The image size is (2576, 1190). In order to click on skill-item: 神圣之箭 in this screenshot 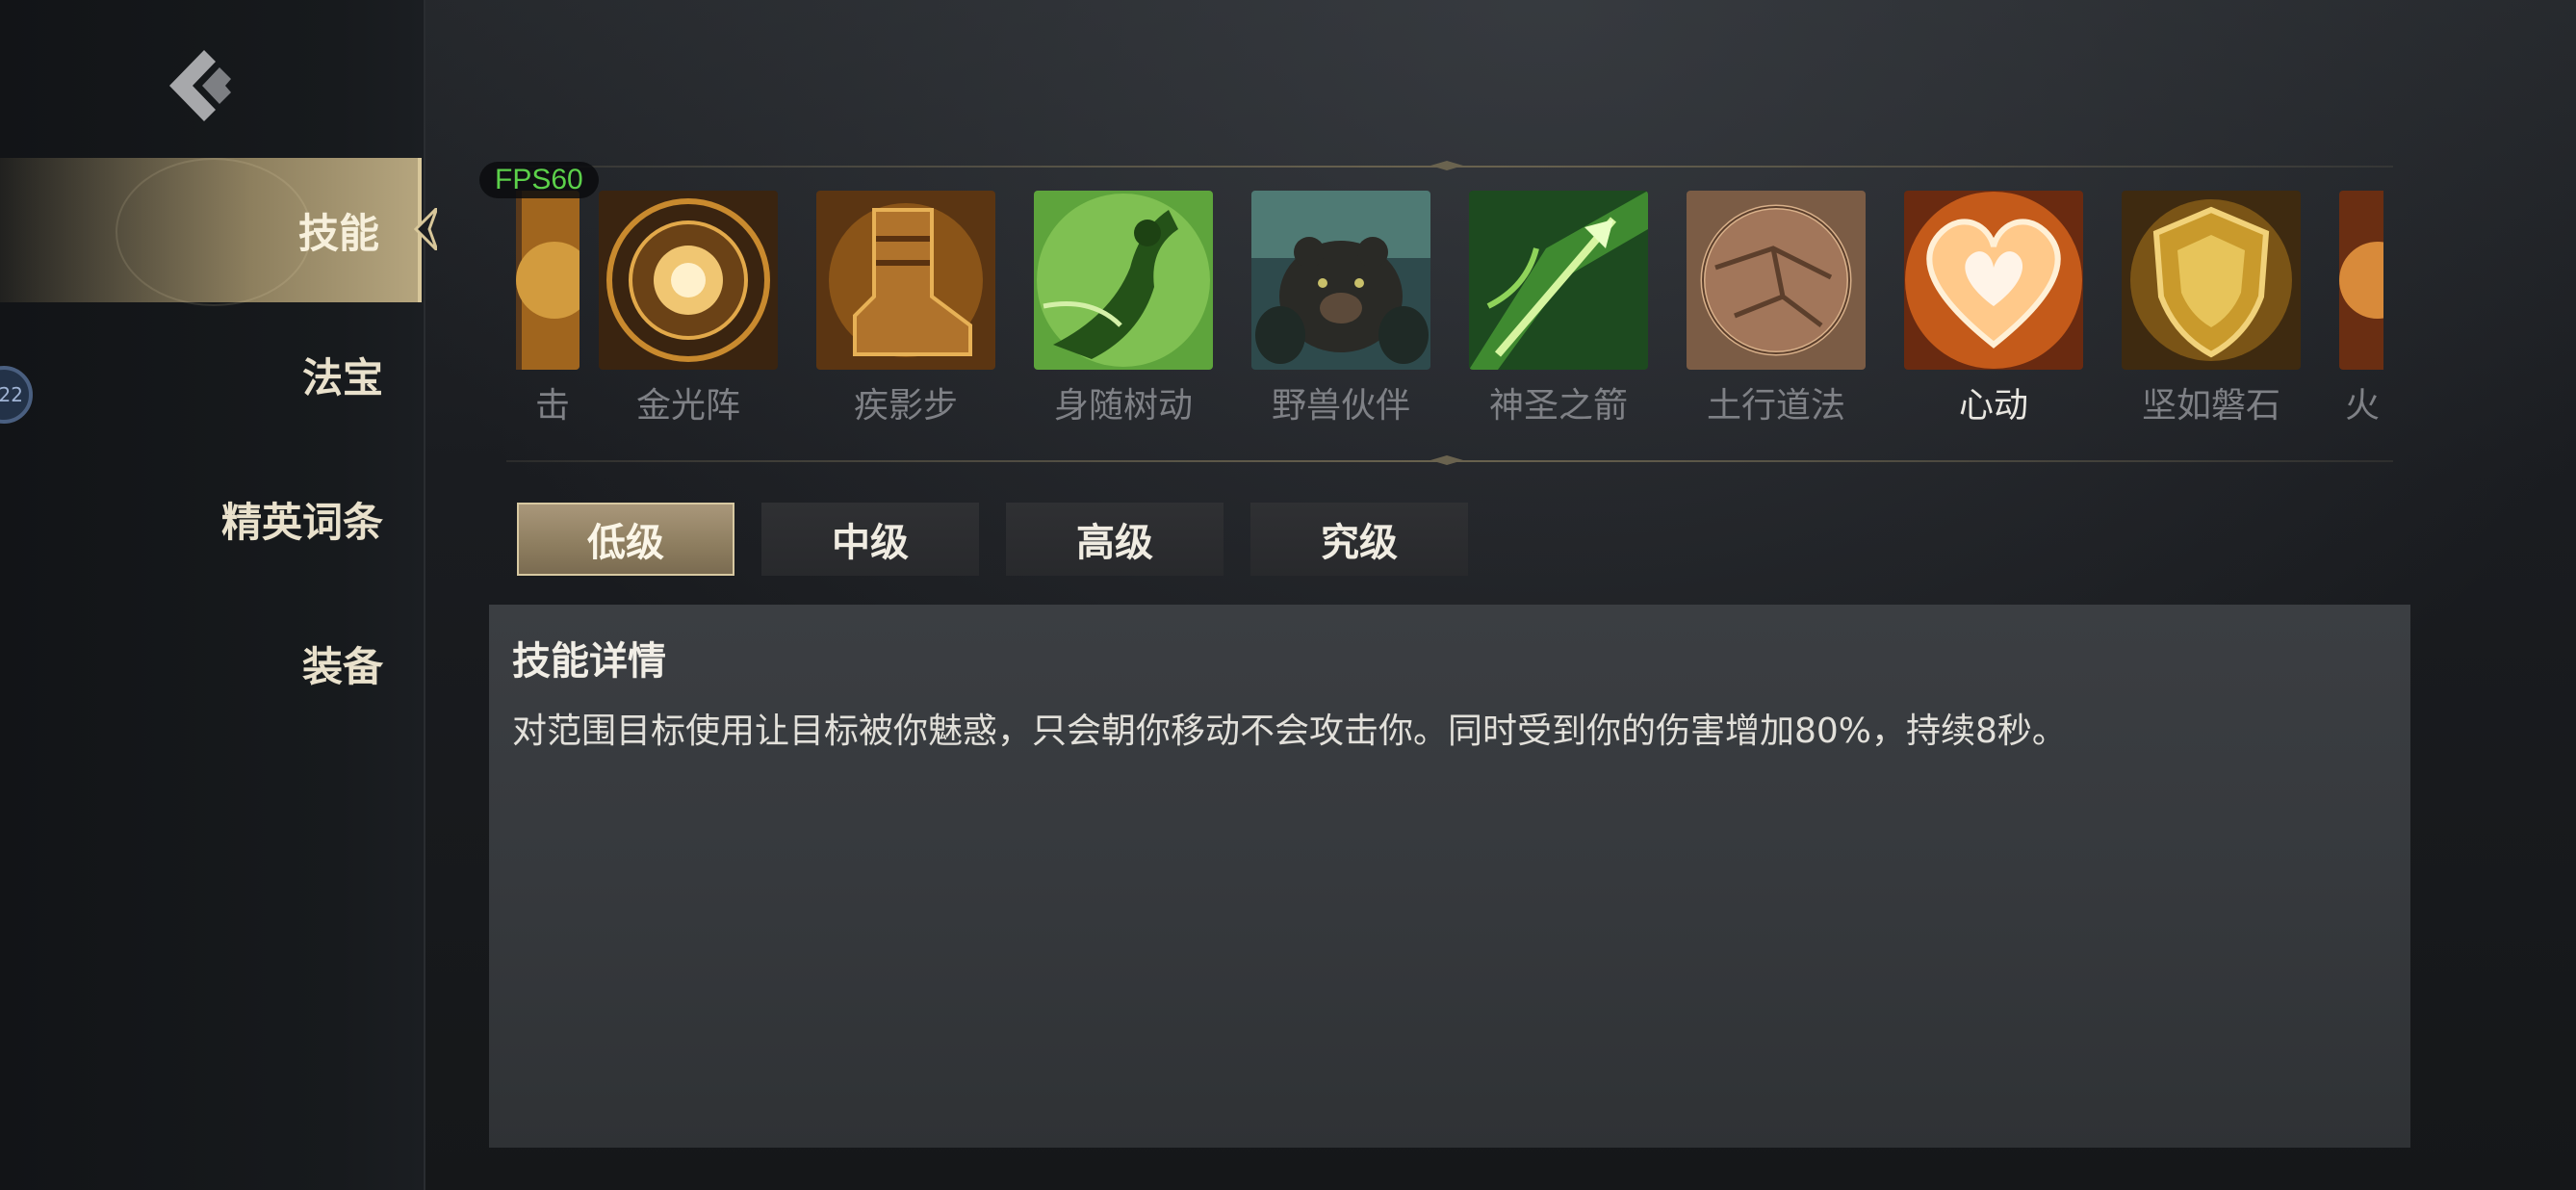, I will do `click(1559, 307)`.